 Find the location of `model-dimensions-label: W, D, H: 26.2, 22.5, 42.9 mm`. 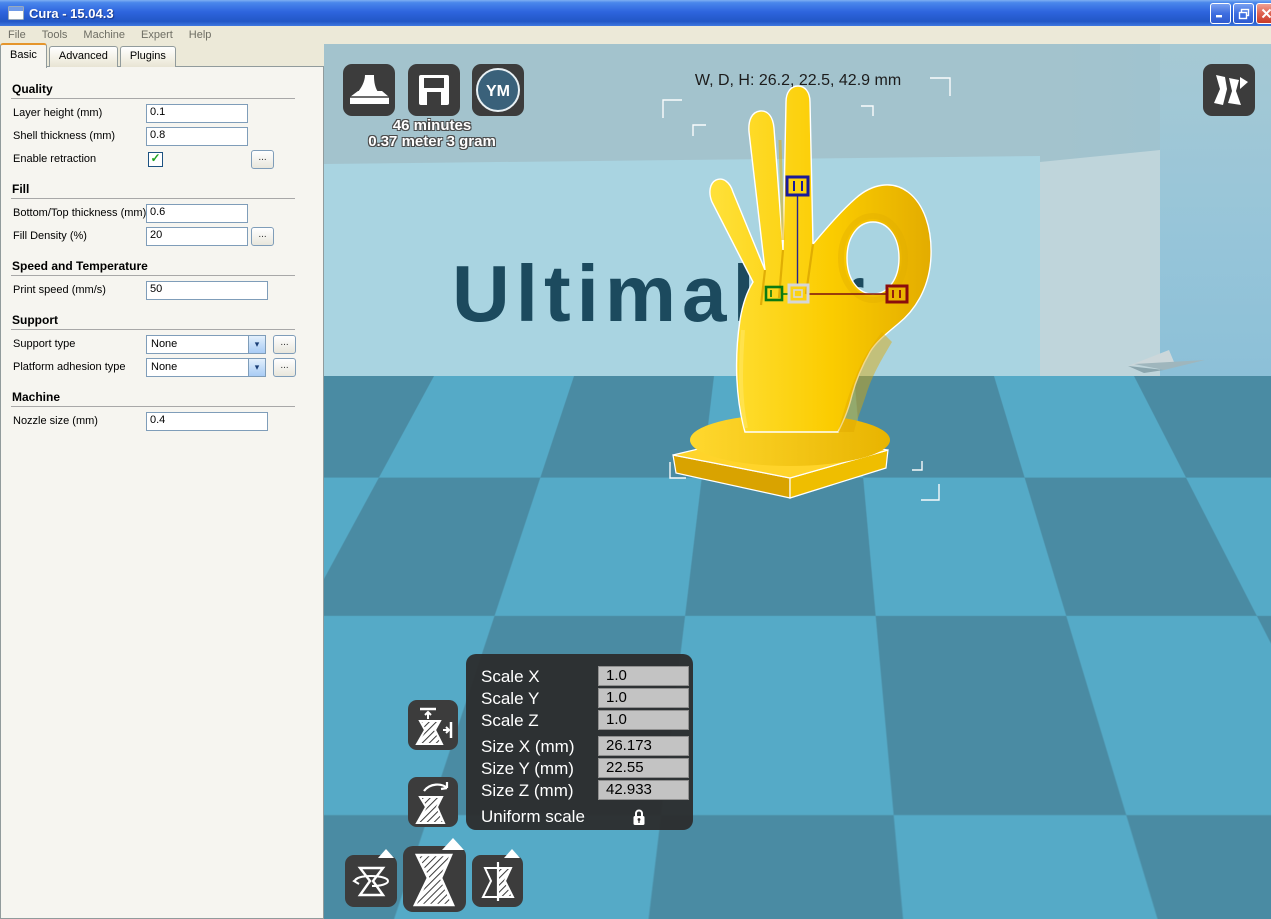

model-dimensions-label: W, D, H: 26.2, 22.5, 42.9 mm is located at coordinates (798, 80).